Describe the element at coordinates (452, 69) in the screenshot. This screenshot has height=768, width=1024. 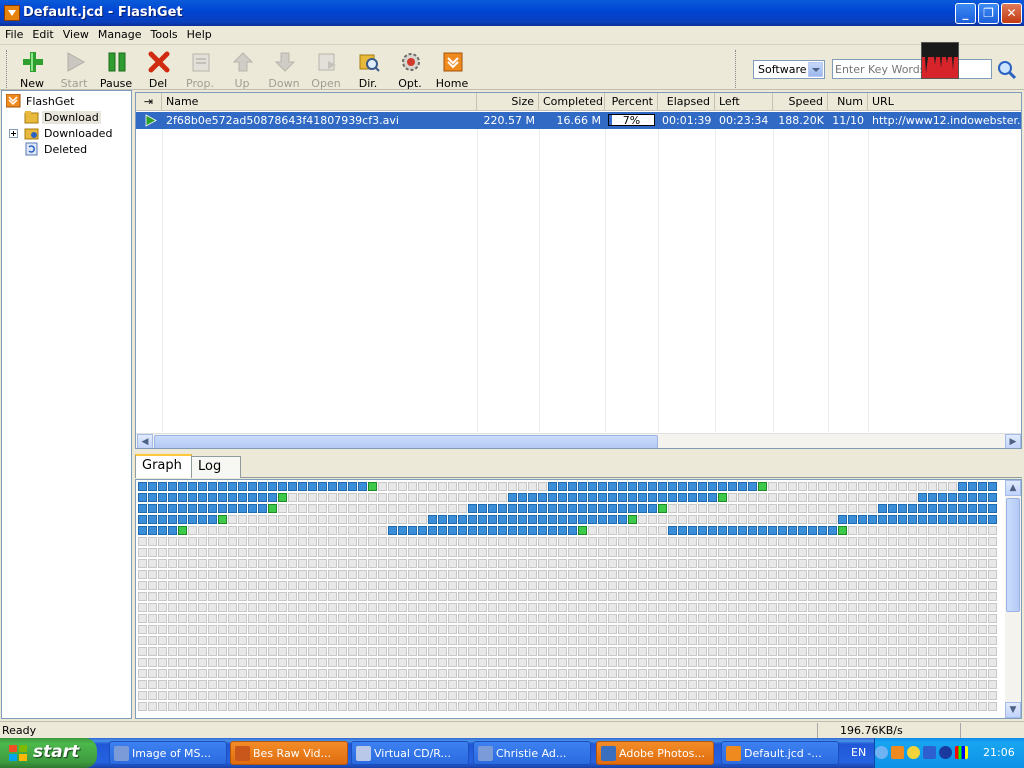
I see `home-button: Home` at that location.